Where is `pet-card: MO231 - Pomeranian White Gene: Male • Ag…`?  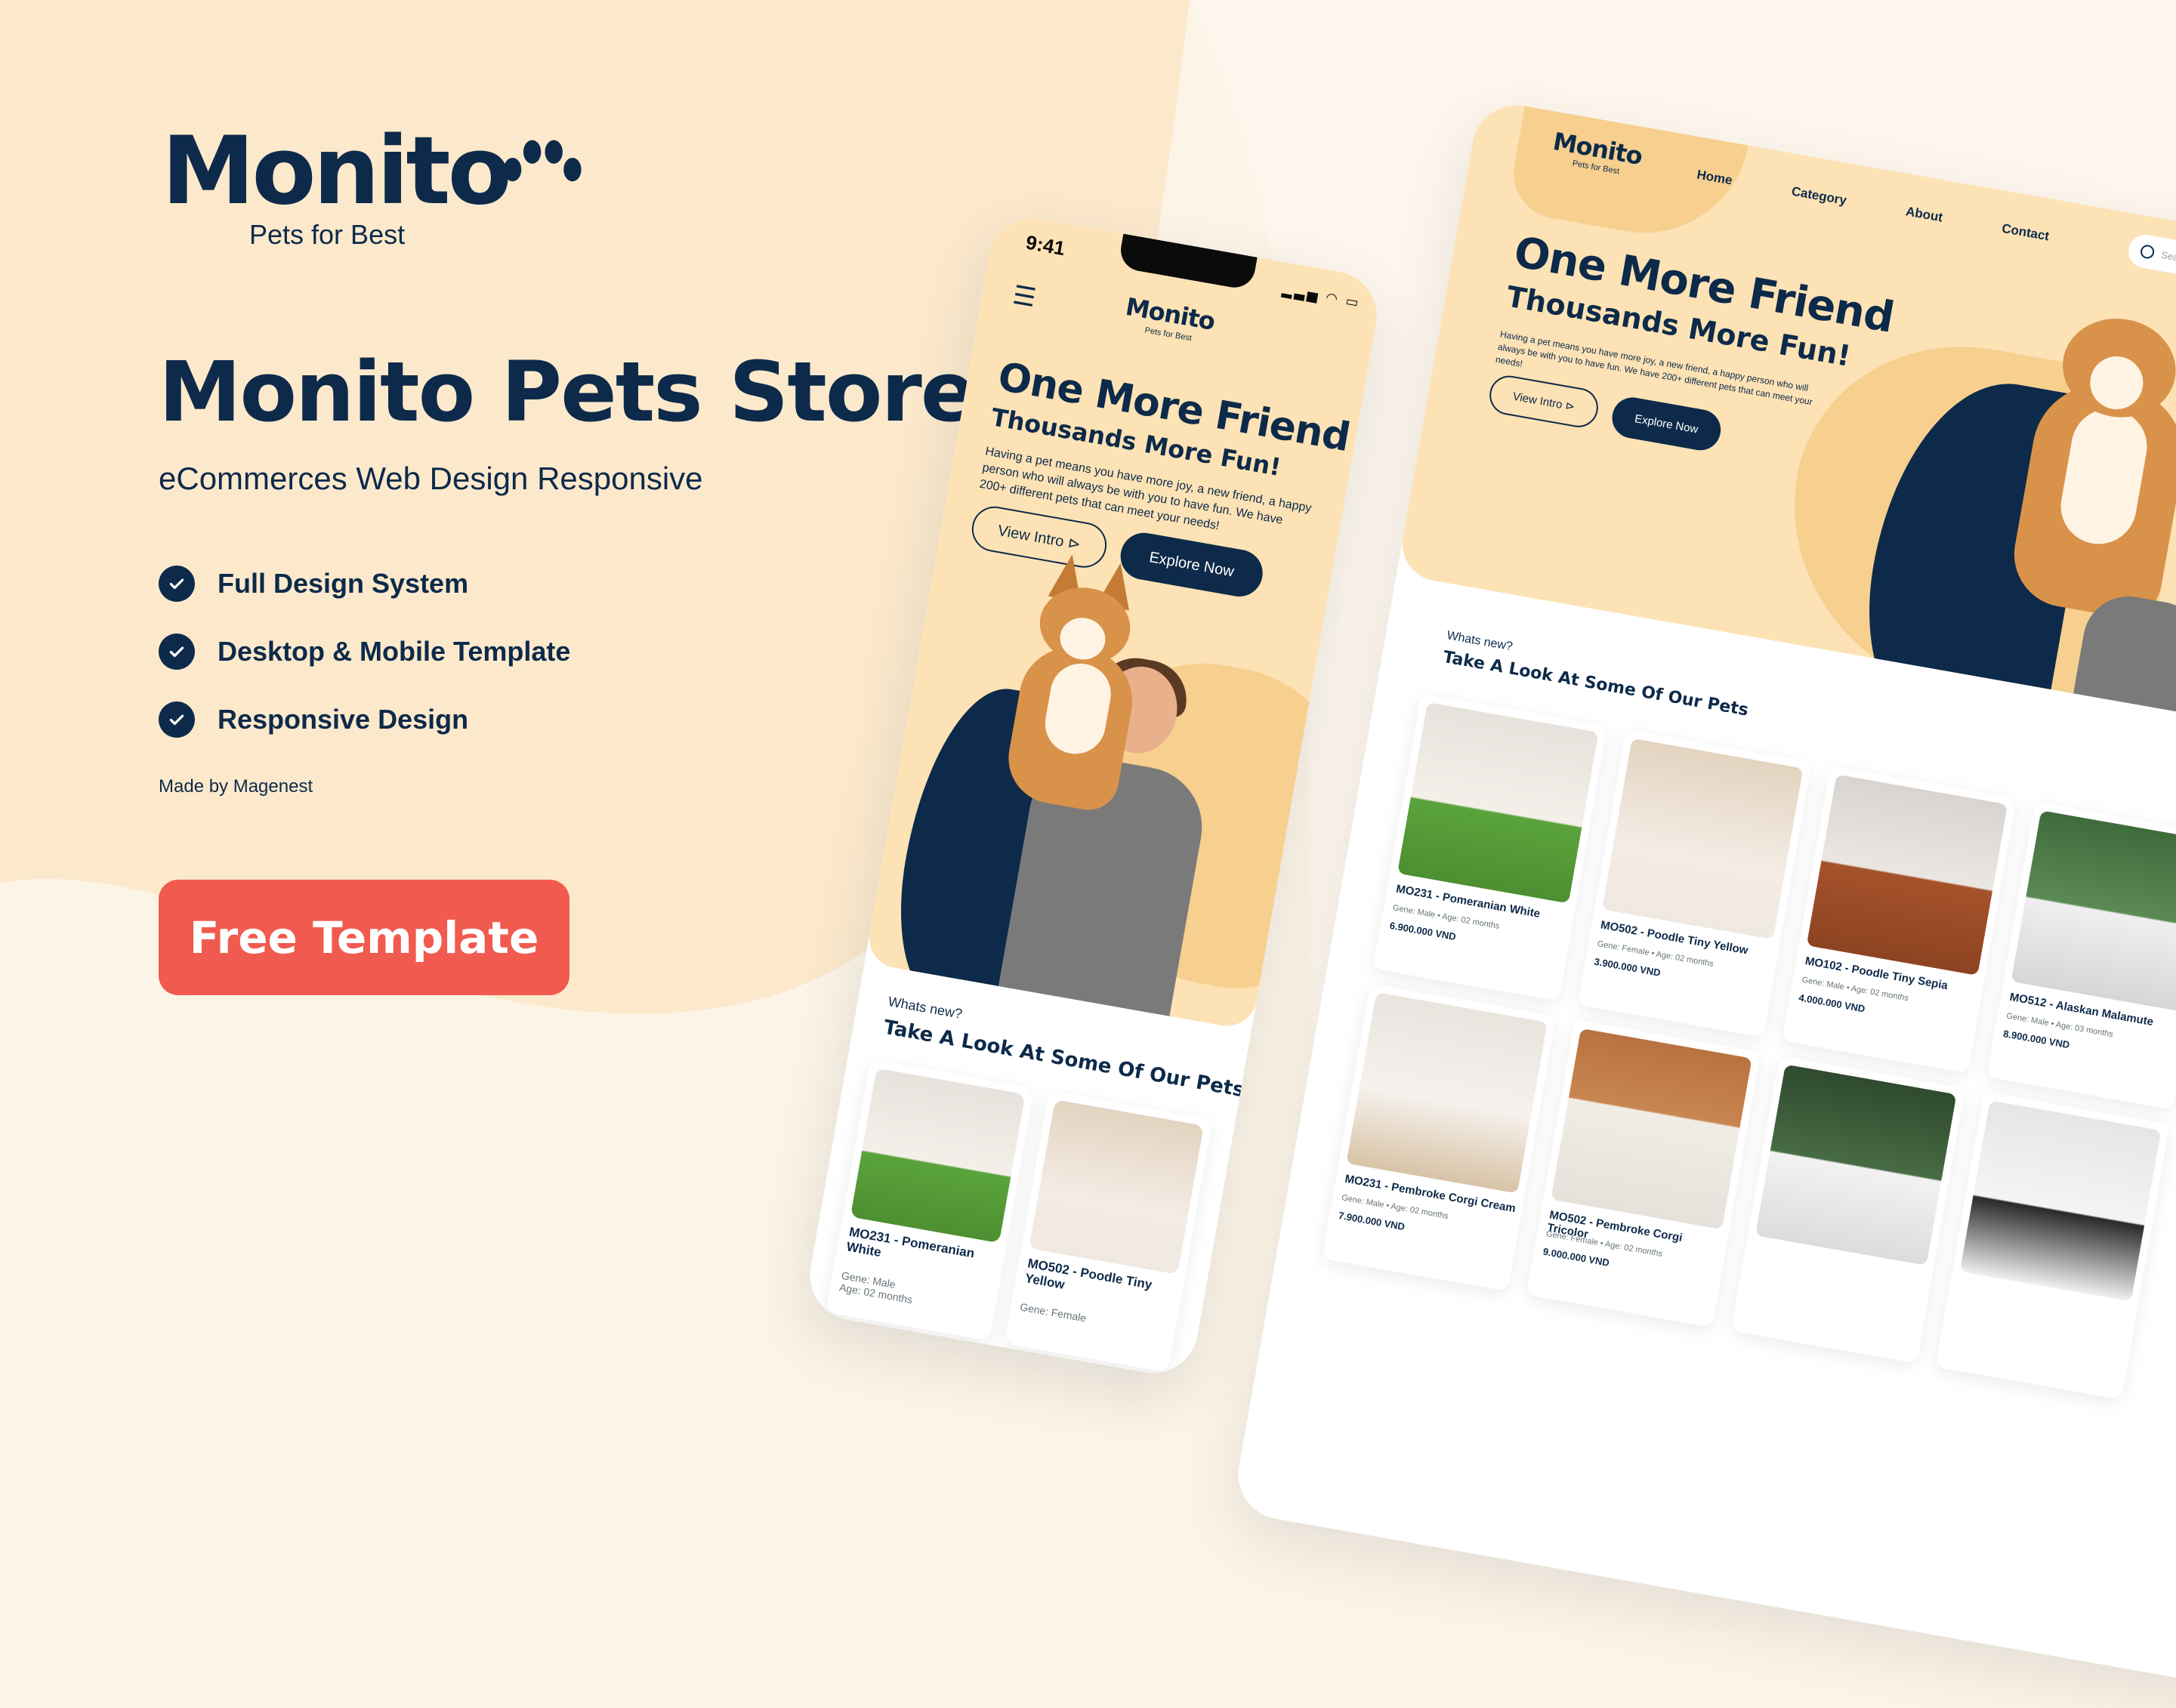 pet-card: MO231 - Pomeranian White Gene: Male • Ag… is located at coordinates (1490, 848).